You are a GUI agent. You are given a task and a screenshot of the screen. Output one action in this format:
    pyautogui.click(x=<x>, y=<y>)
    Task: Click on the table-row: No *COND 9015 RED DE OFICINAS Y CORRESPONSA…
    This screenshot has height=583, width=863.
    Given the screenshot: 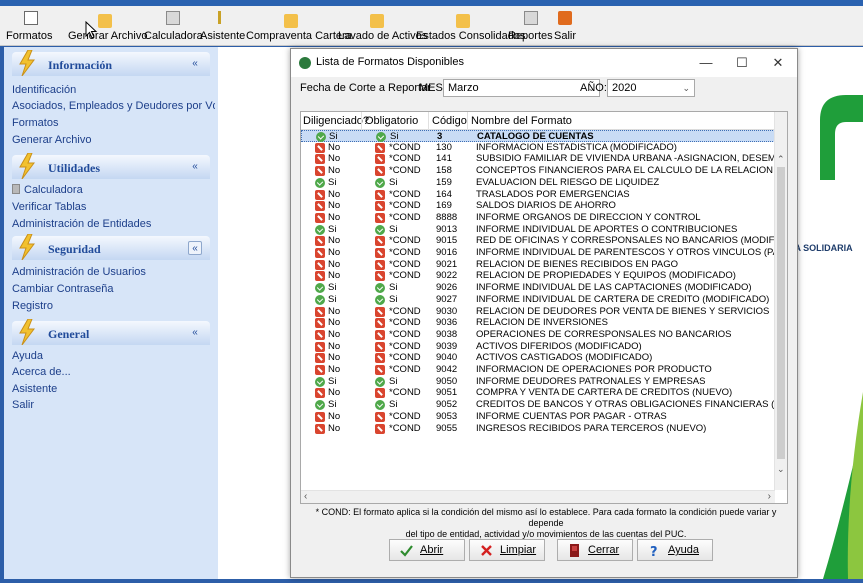 What is the action you would take?
    pyautogui.click(x=544, y=241)
    